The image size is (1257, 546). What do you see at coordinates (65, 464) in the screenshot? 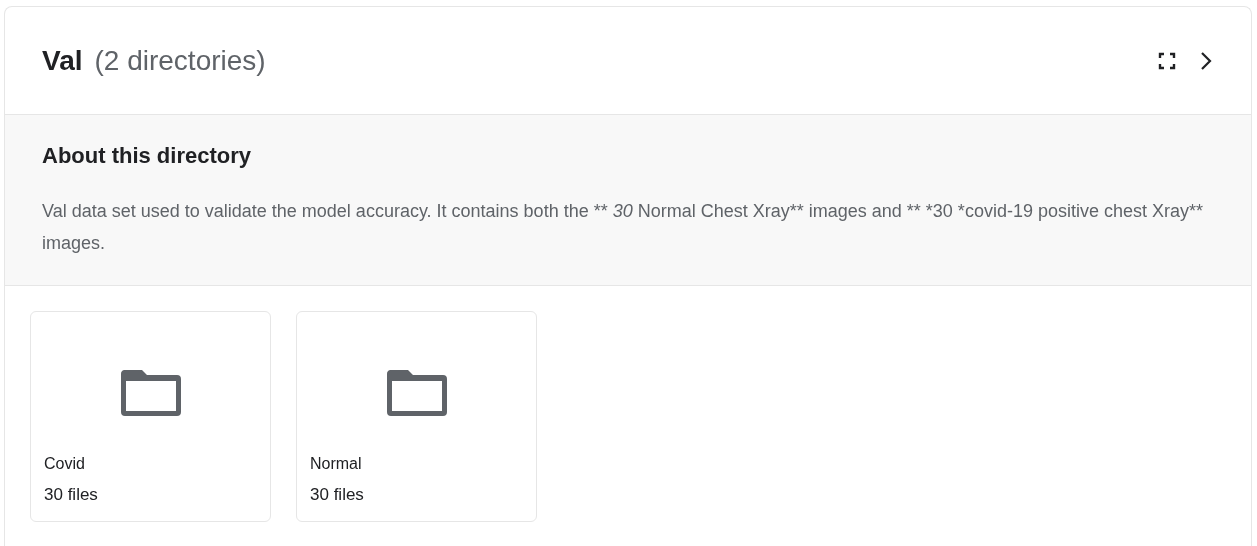
I see `folder-name: Covid` at bounding box center [65, 464].